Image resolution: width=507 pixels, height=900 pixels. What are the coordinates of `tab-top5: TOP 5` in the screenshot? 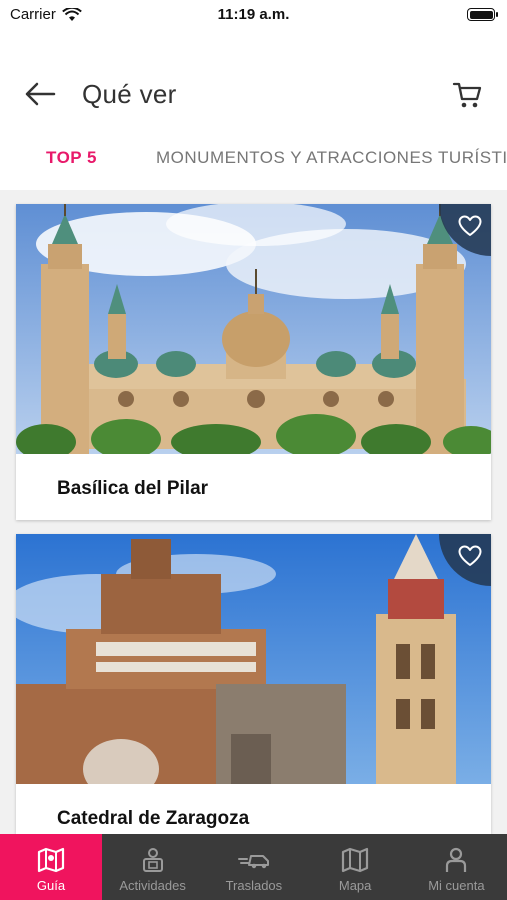 It's located at (71, 158).